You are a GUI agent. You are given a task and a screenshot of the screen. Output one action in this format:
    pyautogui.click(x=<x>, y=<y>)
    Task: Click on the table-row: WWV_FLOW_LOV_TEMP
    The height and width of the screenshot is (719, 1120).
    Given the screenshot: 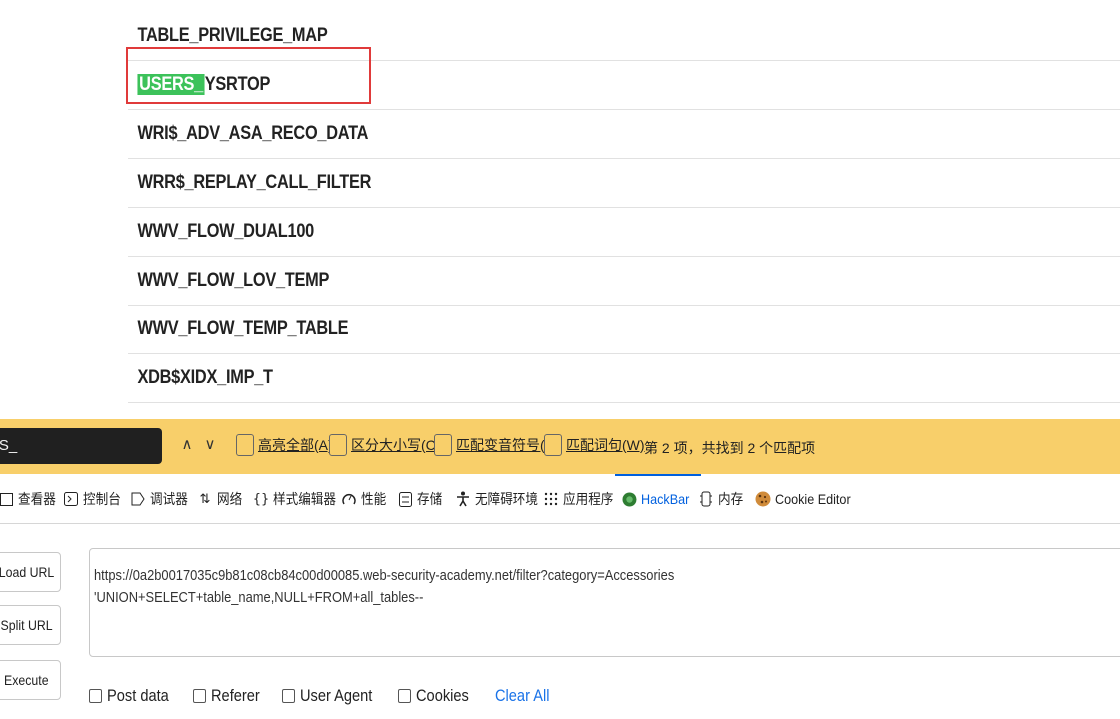 What is the action you would take?
    pyautogui.click(x=624, y=281)
    